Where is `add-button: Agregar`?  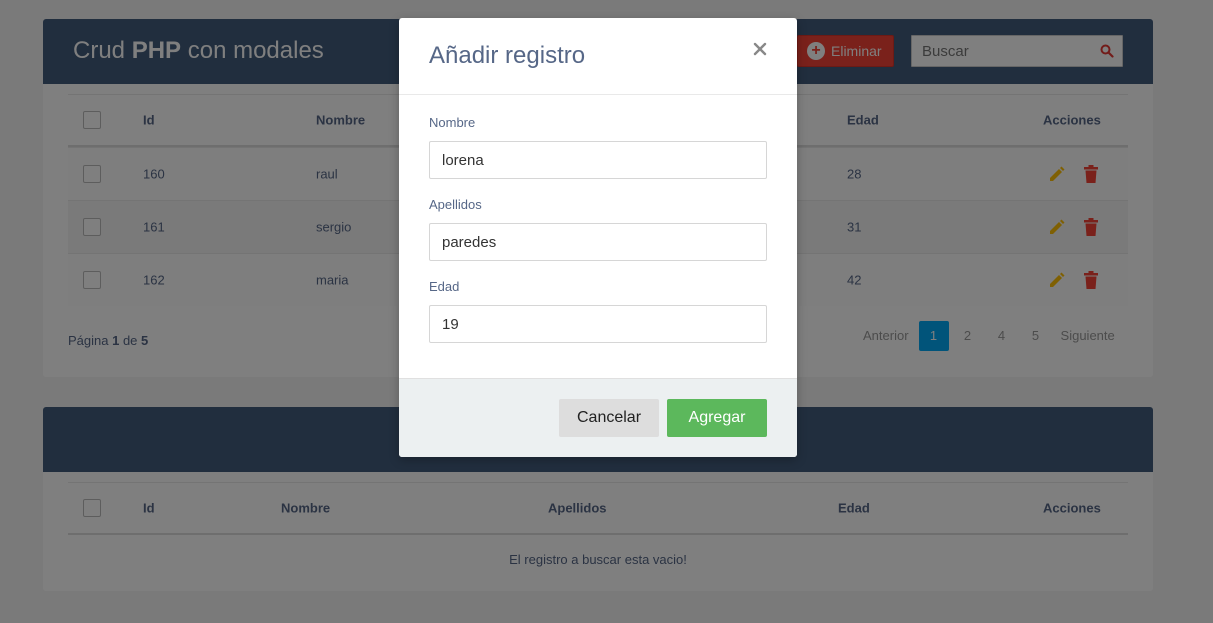
add-button: Agregar is located at coordinates (717, 418).